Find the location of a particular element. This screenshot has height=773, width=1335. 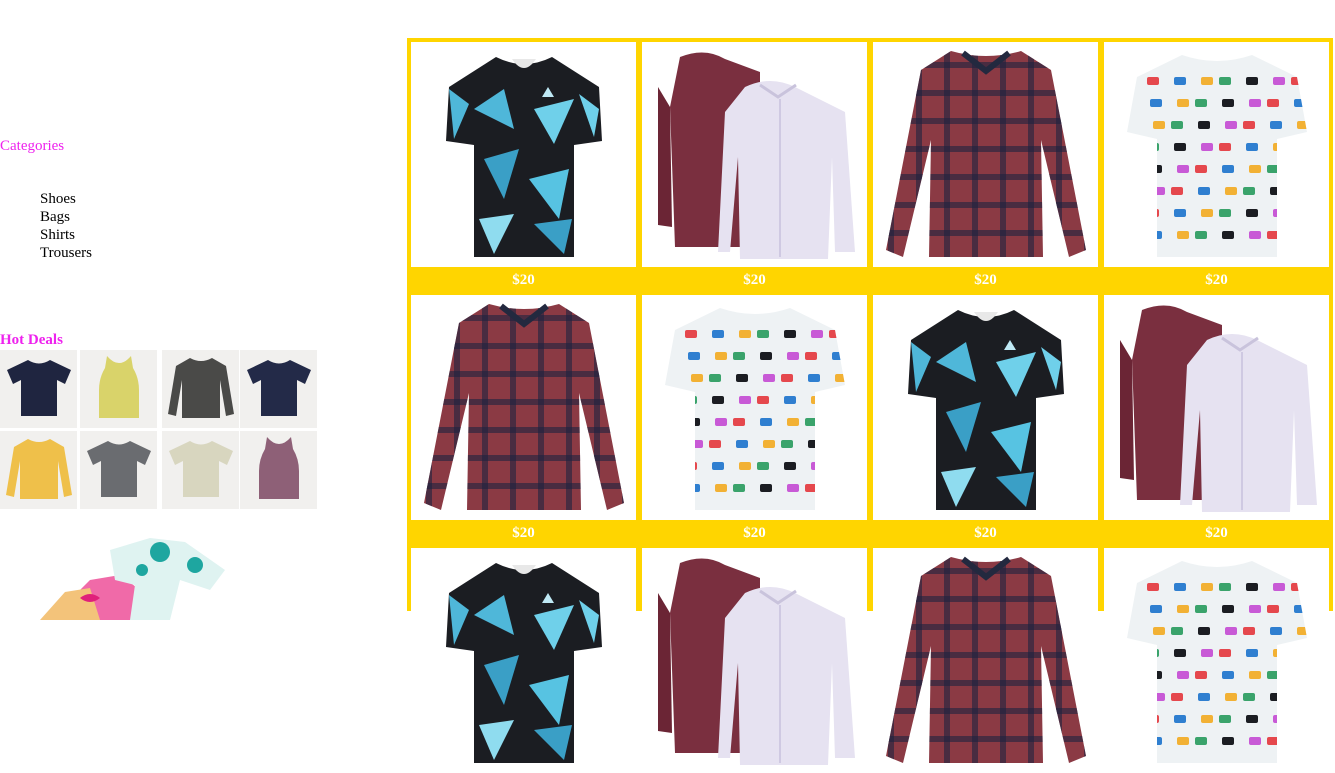

longsleeve-yellow-icon is located at coordinates (39, 470).